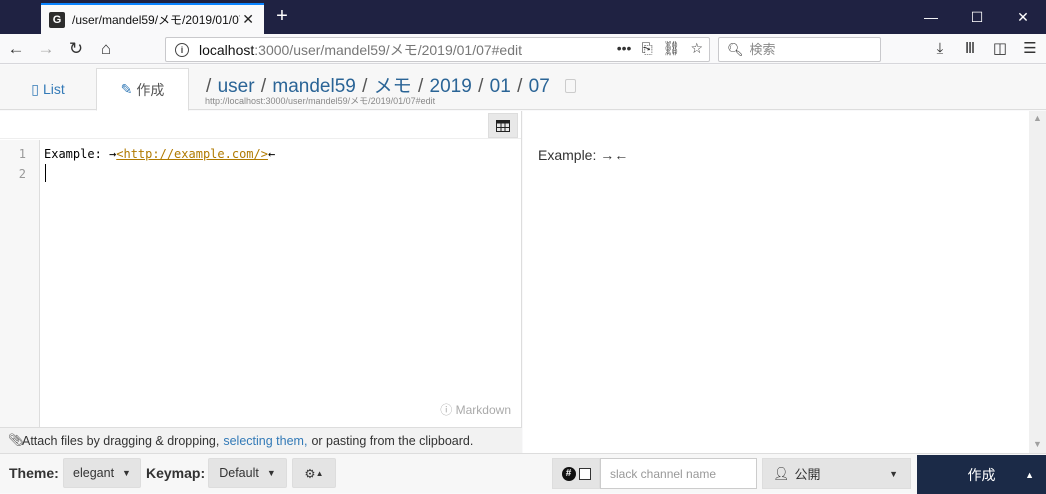 The image size is (1046, 494). Describe the element at coordinates (16, 440) in the screenshot. I see `paperclip-icon: 📎︎` at that location.